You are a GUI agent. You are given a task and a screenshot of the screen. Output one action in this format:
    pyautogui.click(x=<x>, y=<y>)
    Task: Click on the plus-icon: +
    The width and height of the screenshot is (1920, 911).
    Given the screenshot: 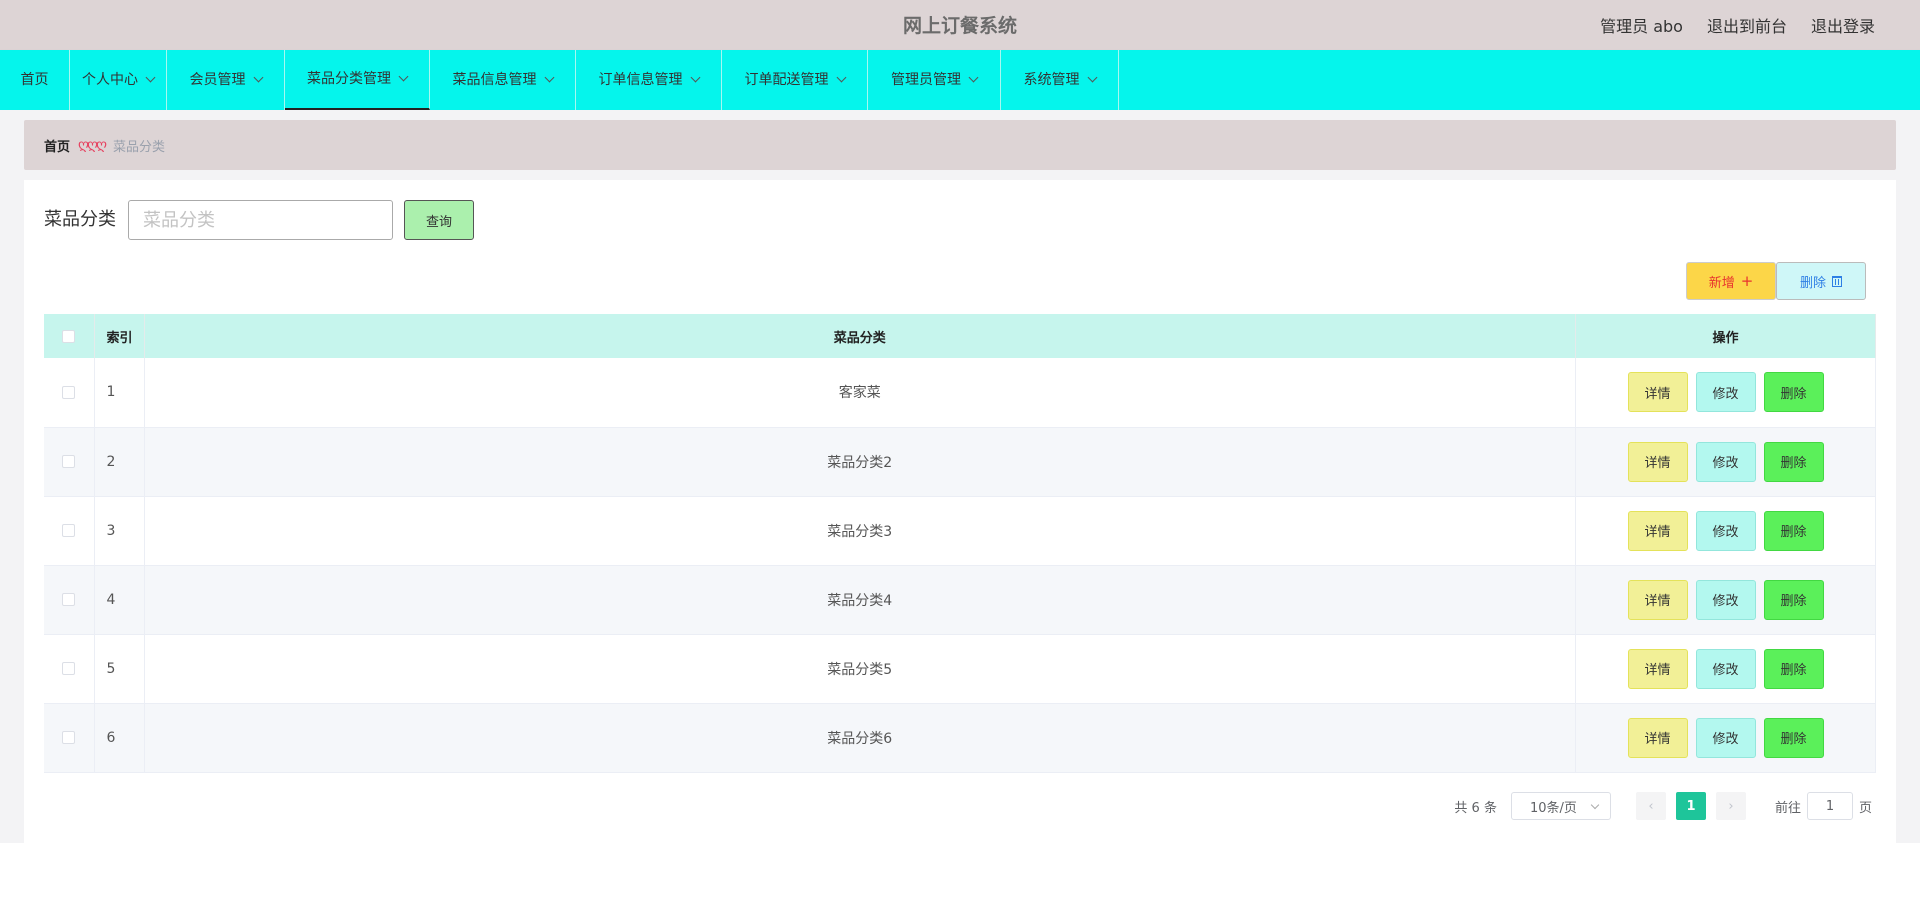 What is the action you would take?
    pyautogui.click(x=1747, y=280)
    